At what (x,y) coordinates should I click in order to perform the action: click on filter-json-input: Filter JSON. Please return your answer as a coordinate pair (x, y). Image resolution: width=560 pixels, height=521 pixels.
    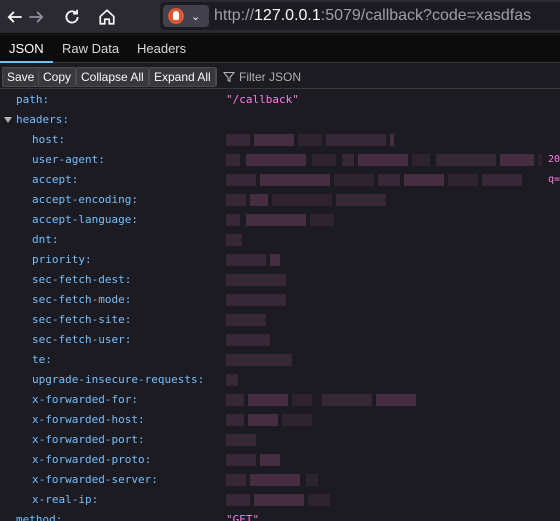
    Looking at the image, I should click on (262, 77).